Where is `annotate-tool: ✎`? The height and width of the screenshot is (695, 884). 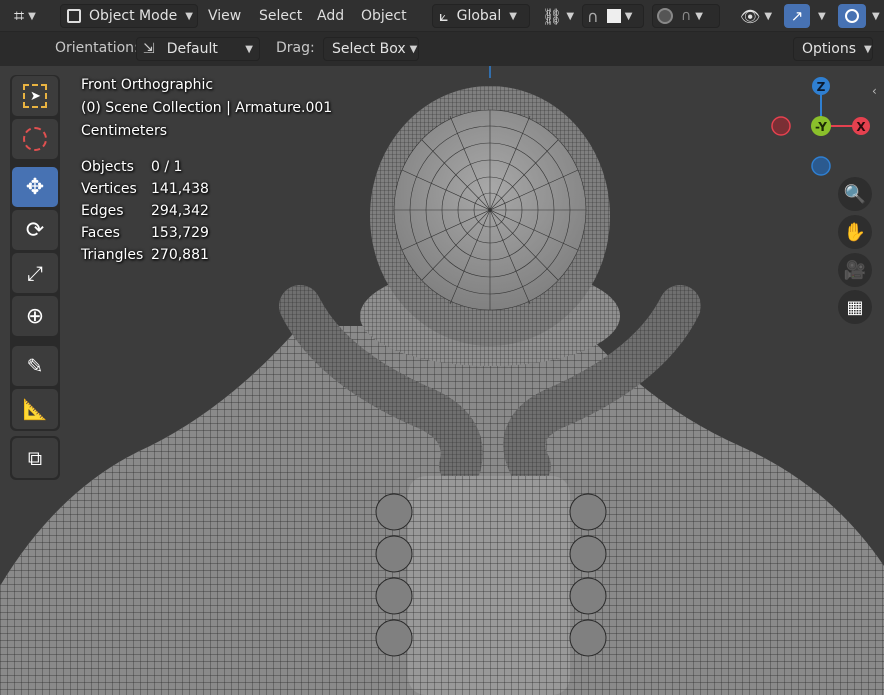 annotate-tool: ✎ is located at coordinates (35, 366).